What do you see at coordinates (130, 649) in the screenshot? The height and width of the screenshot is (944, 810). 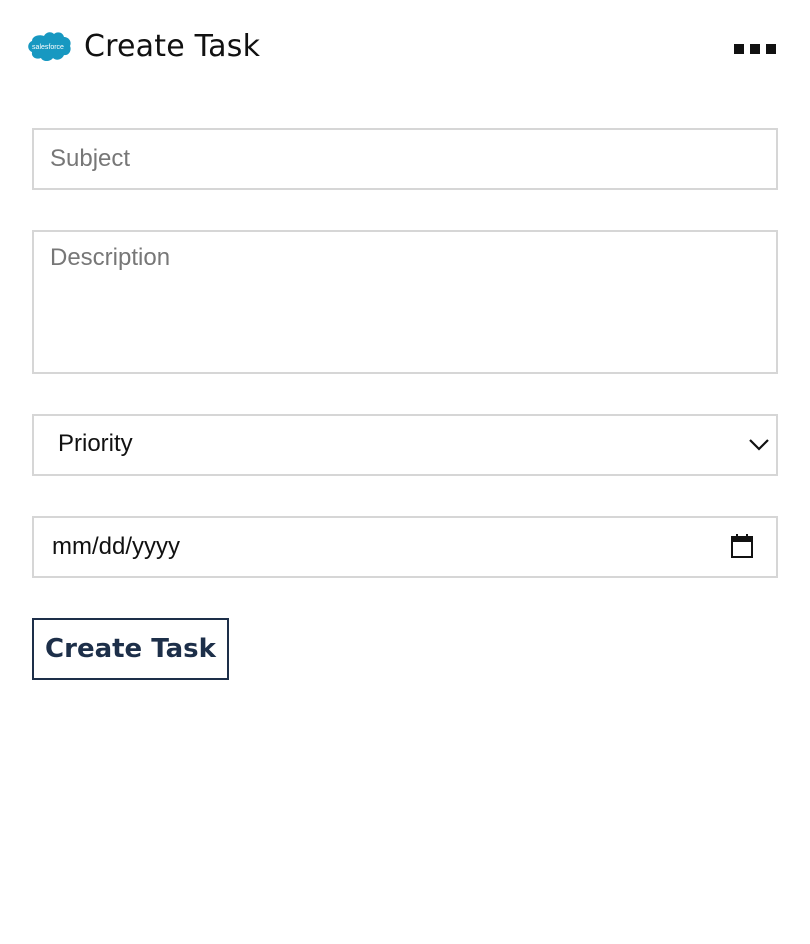 I see `create-task-button: Create Task` at bounding box center [130, 649].